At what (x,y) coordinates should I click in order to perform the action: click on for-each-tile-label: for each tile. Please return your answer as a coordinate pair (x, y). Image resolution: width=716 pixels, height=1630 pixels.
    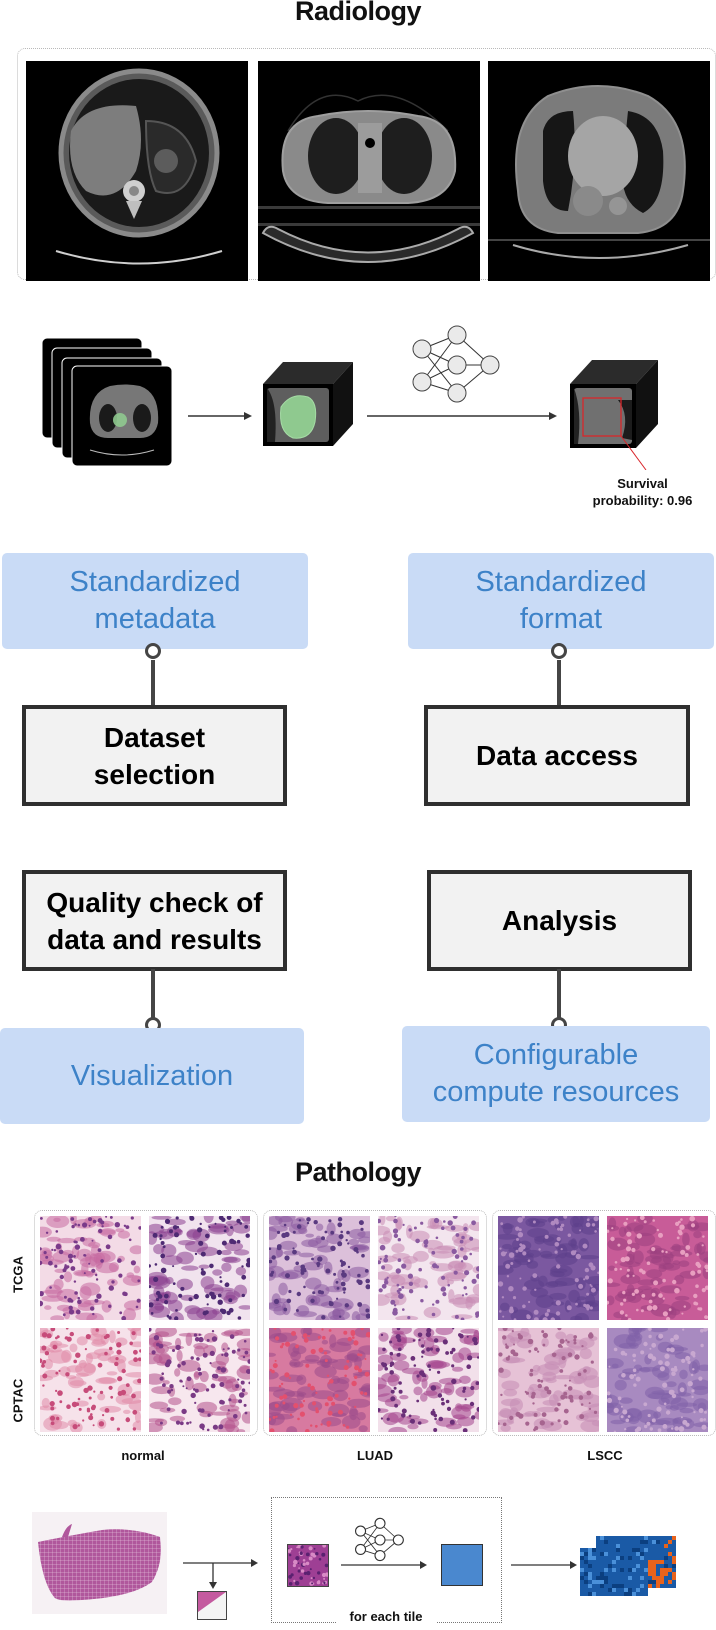
    Looking at the image, I should click on (386, 1616).